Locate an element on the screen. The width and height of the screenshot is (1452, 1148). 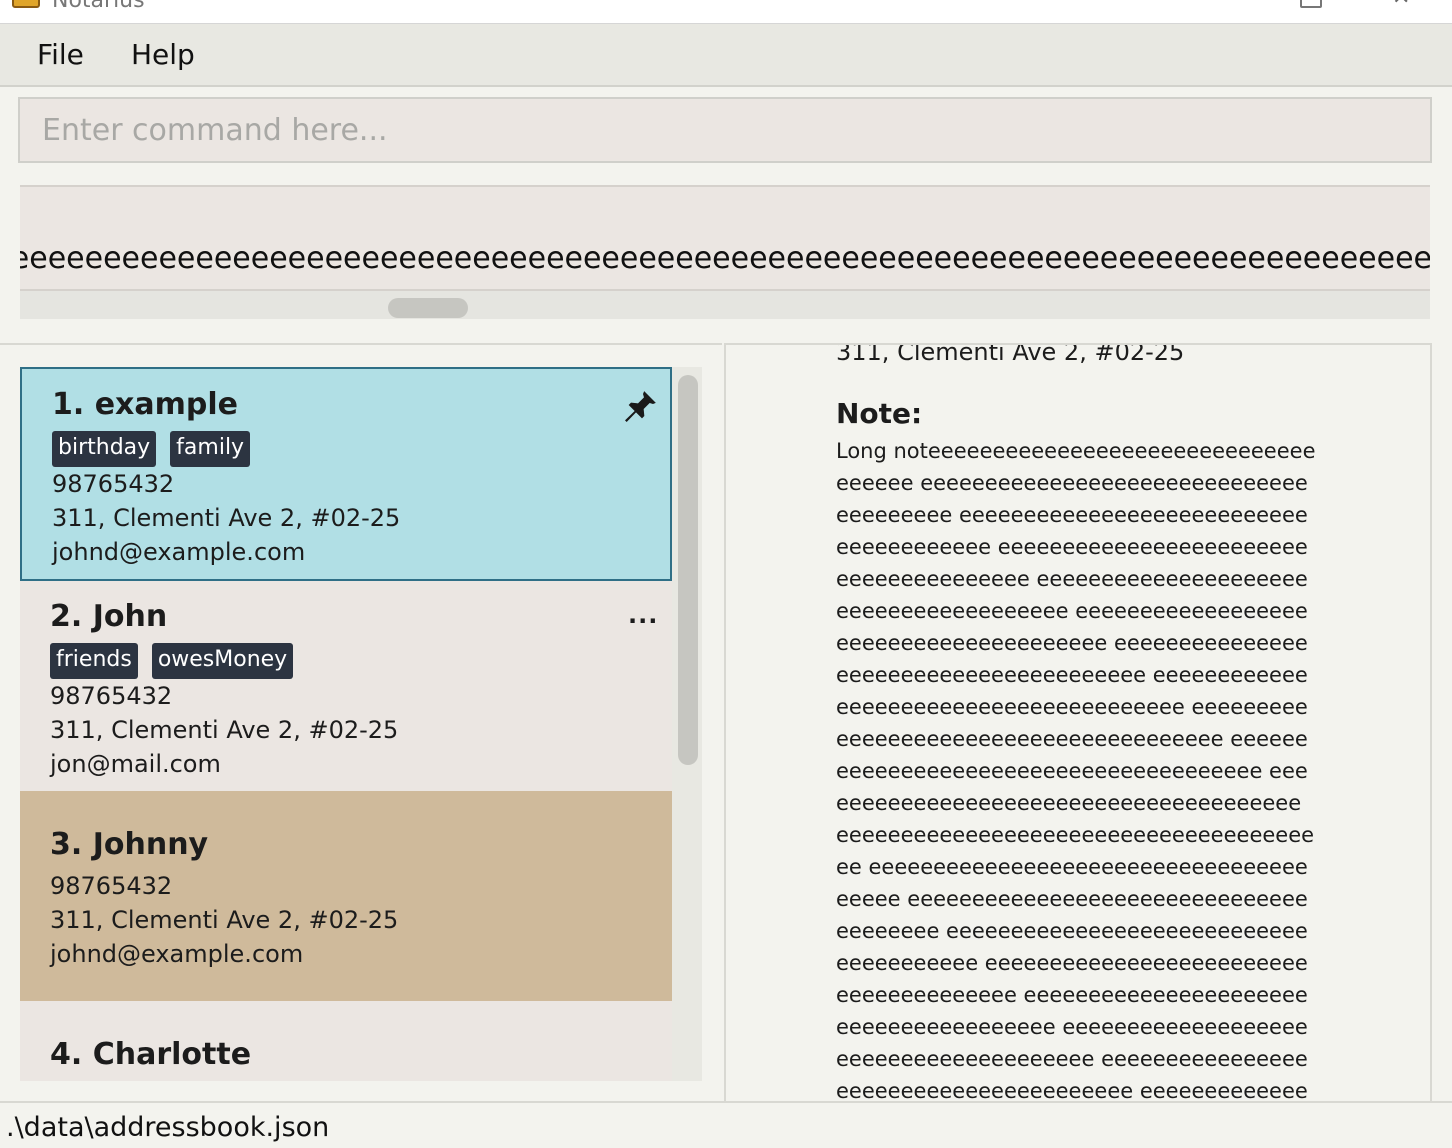
command-input is located at coordinates (725, 130).